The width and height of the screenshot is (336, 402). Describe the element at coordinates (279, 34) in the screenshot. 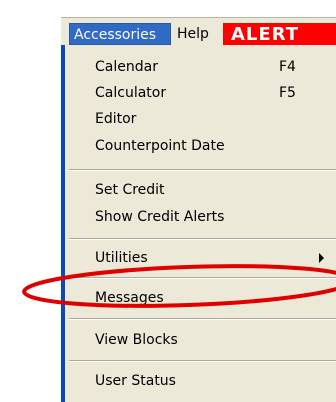

I see `alert-button: ALERT` at that location.